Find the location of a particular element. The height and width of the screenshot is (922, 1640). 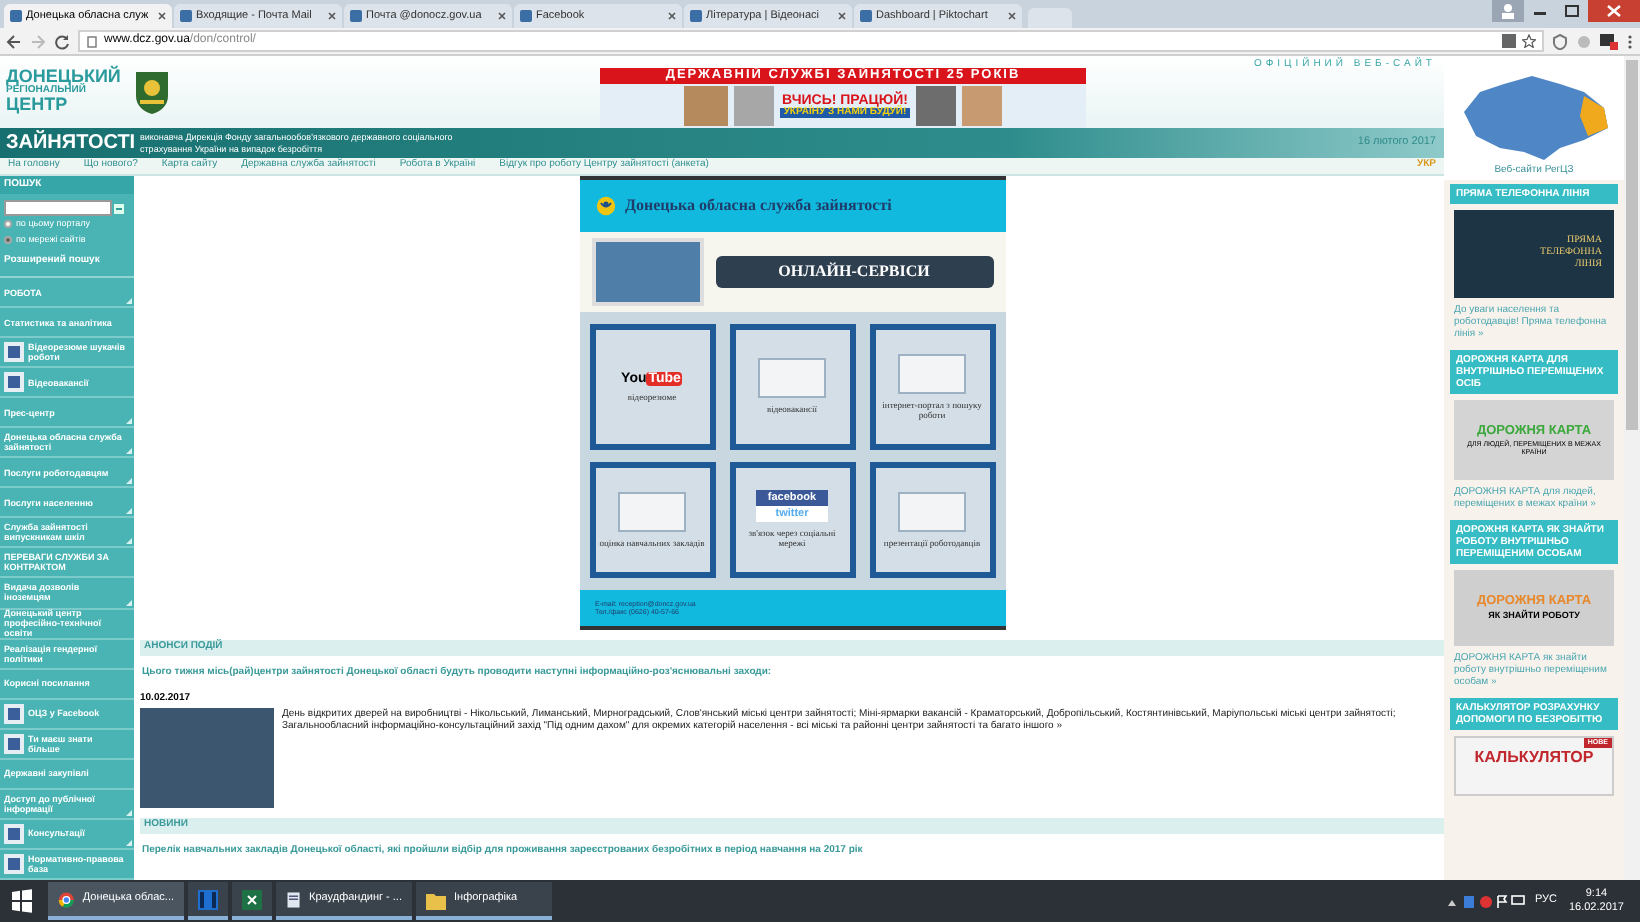

forward-icon is located at coordinates (38, 41).